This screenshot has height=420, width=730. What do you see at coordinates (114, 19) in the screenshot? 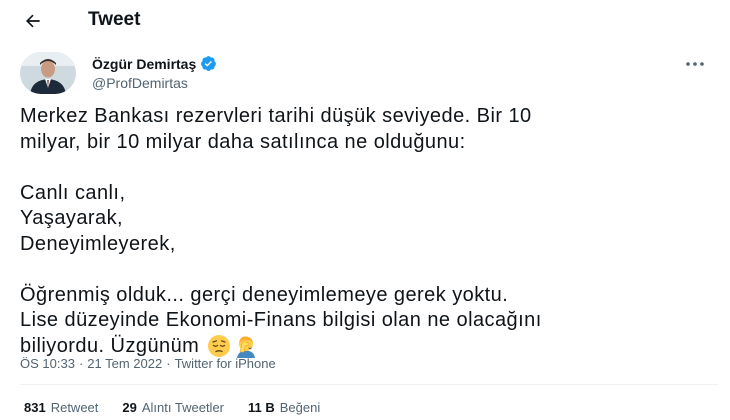
I see `page-title: Tweet` at bounding box center [114, 19].